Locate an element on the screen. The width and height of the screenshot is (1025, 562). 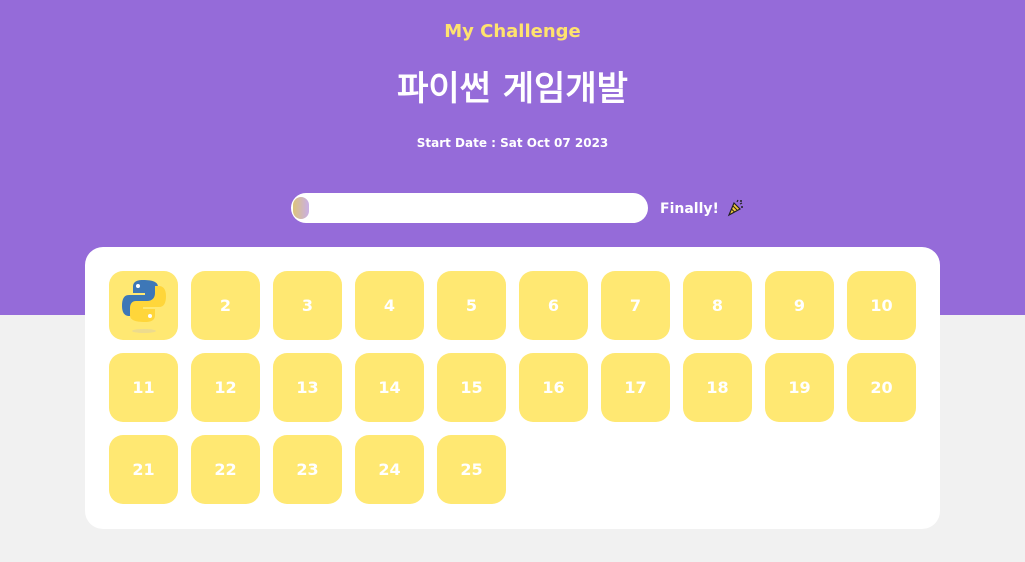
day-number: 7 is located at coordinates (635, 305).